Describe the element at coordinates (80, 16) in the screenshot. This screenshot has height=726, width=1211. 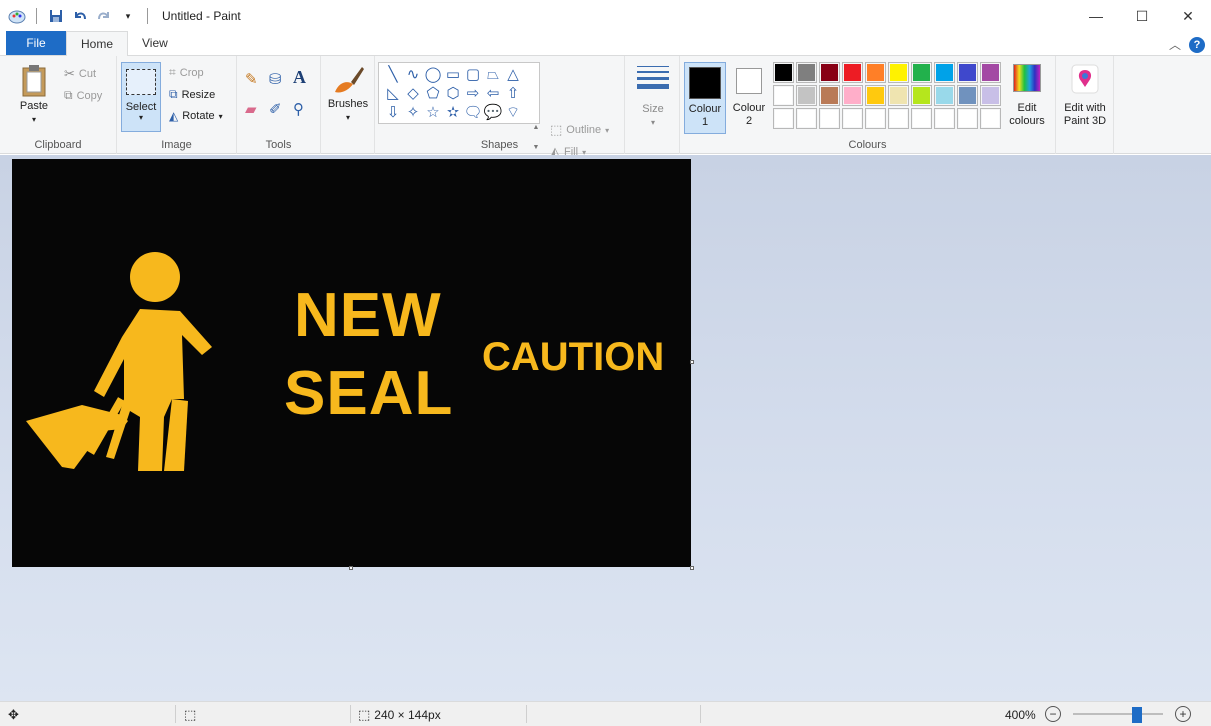
I see `undo-icon` at that location.